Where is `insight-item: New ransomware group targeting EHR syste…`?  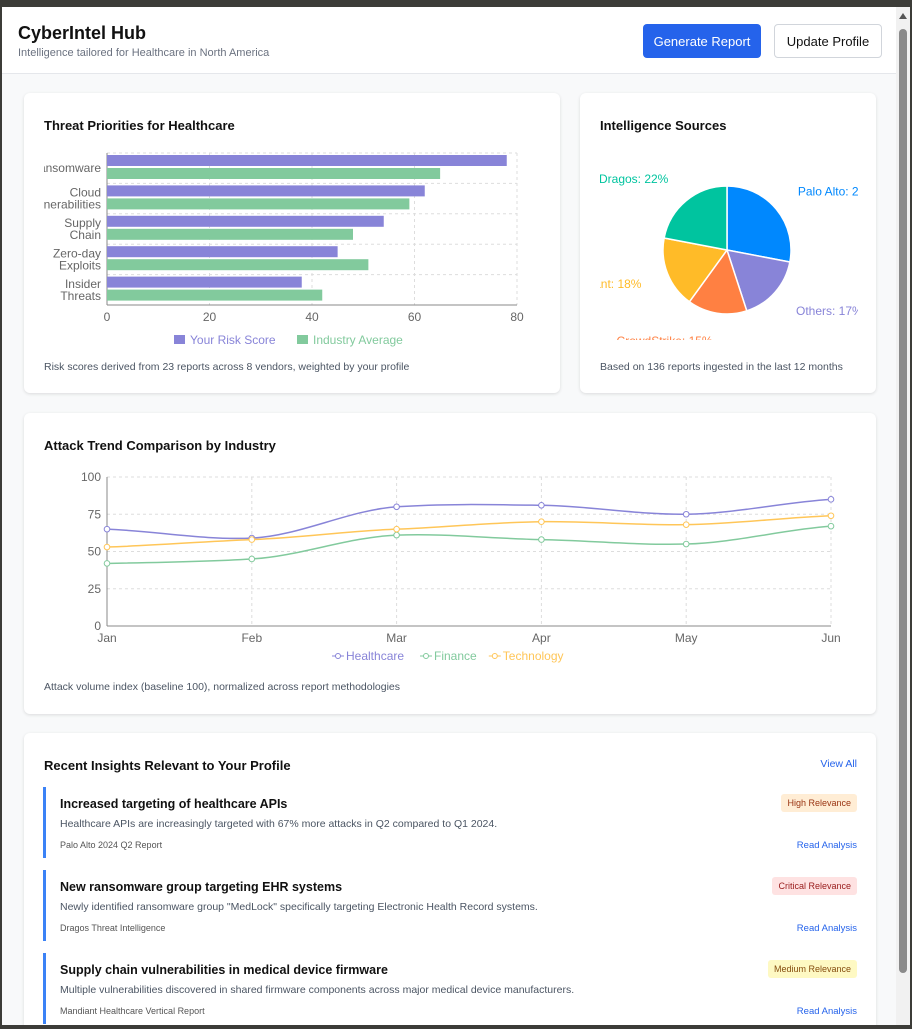 insight-item: New ransomware group targeting EHR syste… is located at coordinates (450, 905).